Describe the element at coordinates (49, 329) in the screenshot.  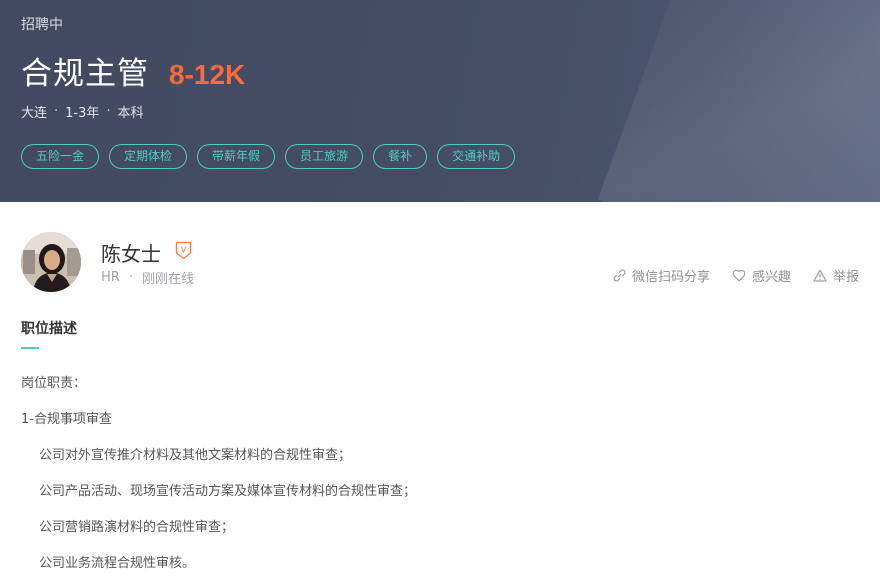
I see `section-title: 职位描述` at that location.